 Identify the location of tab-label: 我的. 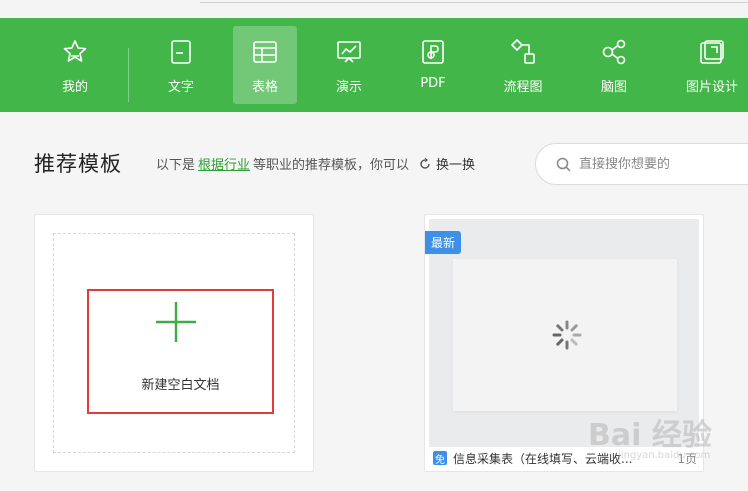
(74, 87).